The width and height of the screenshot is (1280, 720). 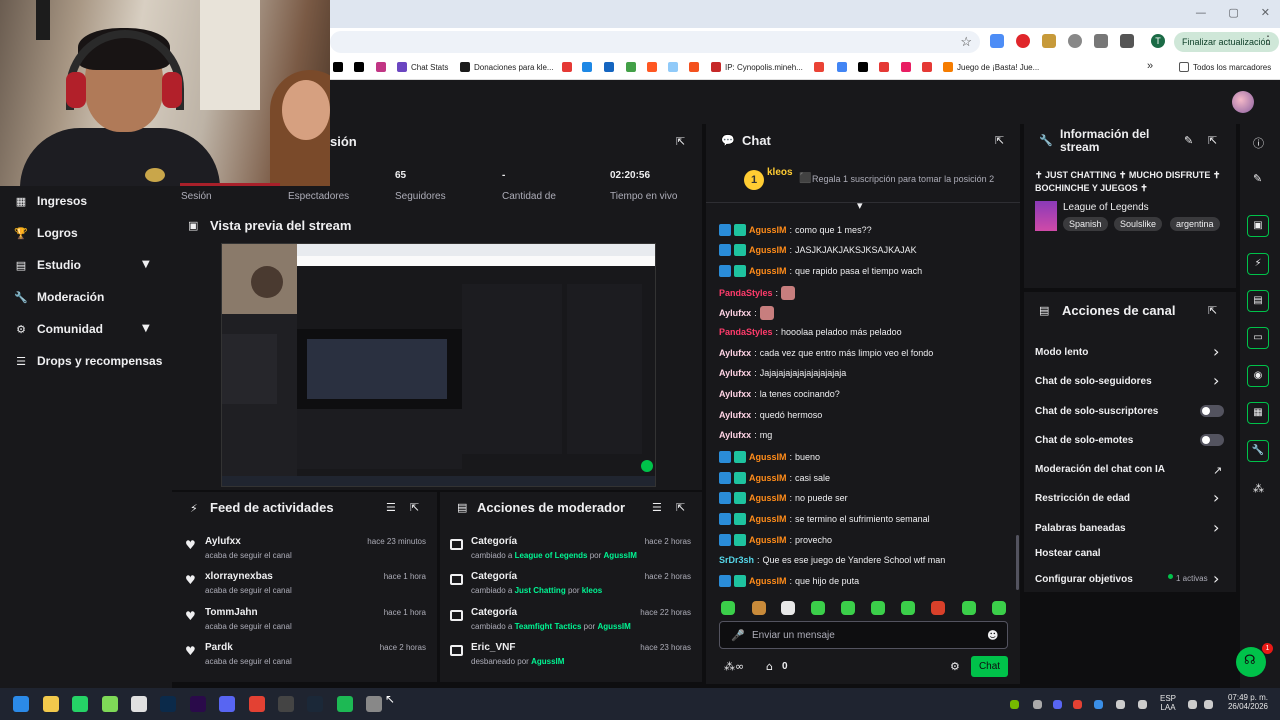 What do you see at coordinates (47, 265) in the screenshot?
I see `sidebar-item-estudio: ▤ Estudio` at bounding box center [47, 265].